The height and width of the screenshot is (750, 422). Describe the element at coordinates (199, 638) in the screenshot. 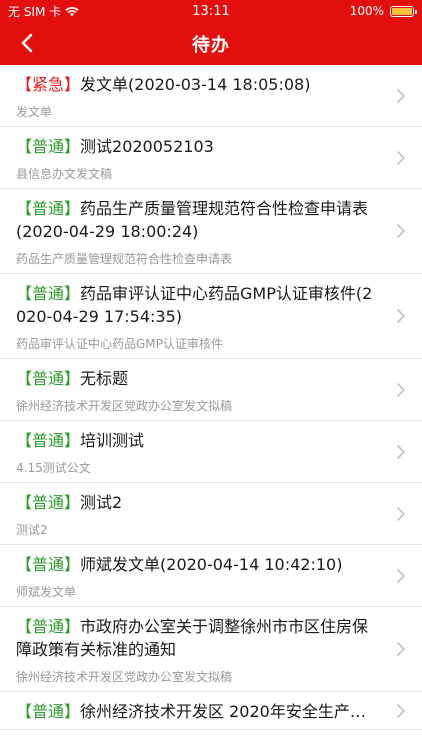

I see `item-title: 【普通】市政府办公室关于调整徐州市市区住房保障政策有关标准的通知` at that location.